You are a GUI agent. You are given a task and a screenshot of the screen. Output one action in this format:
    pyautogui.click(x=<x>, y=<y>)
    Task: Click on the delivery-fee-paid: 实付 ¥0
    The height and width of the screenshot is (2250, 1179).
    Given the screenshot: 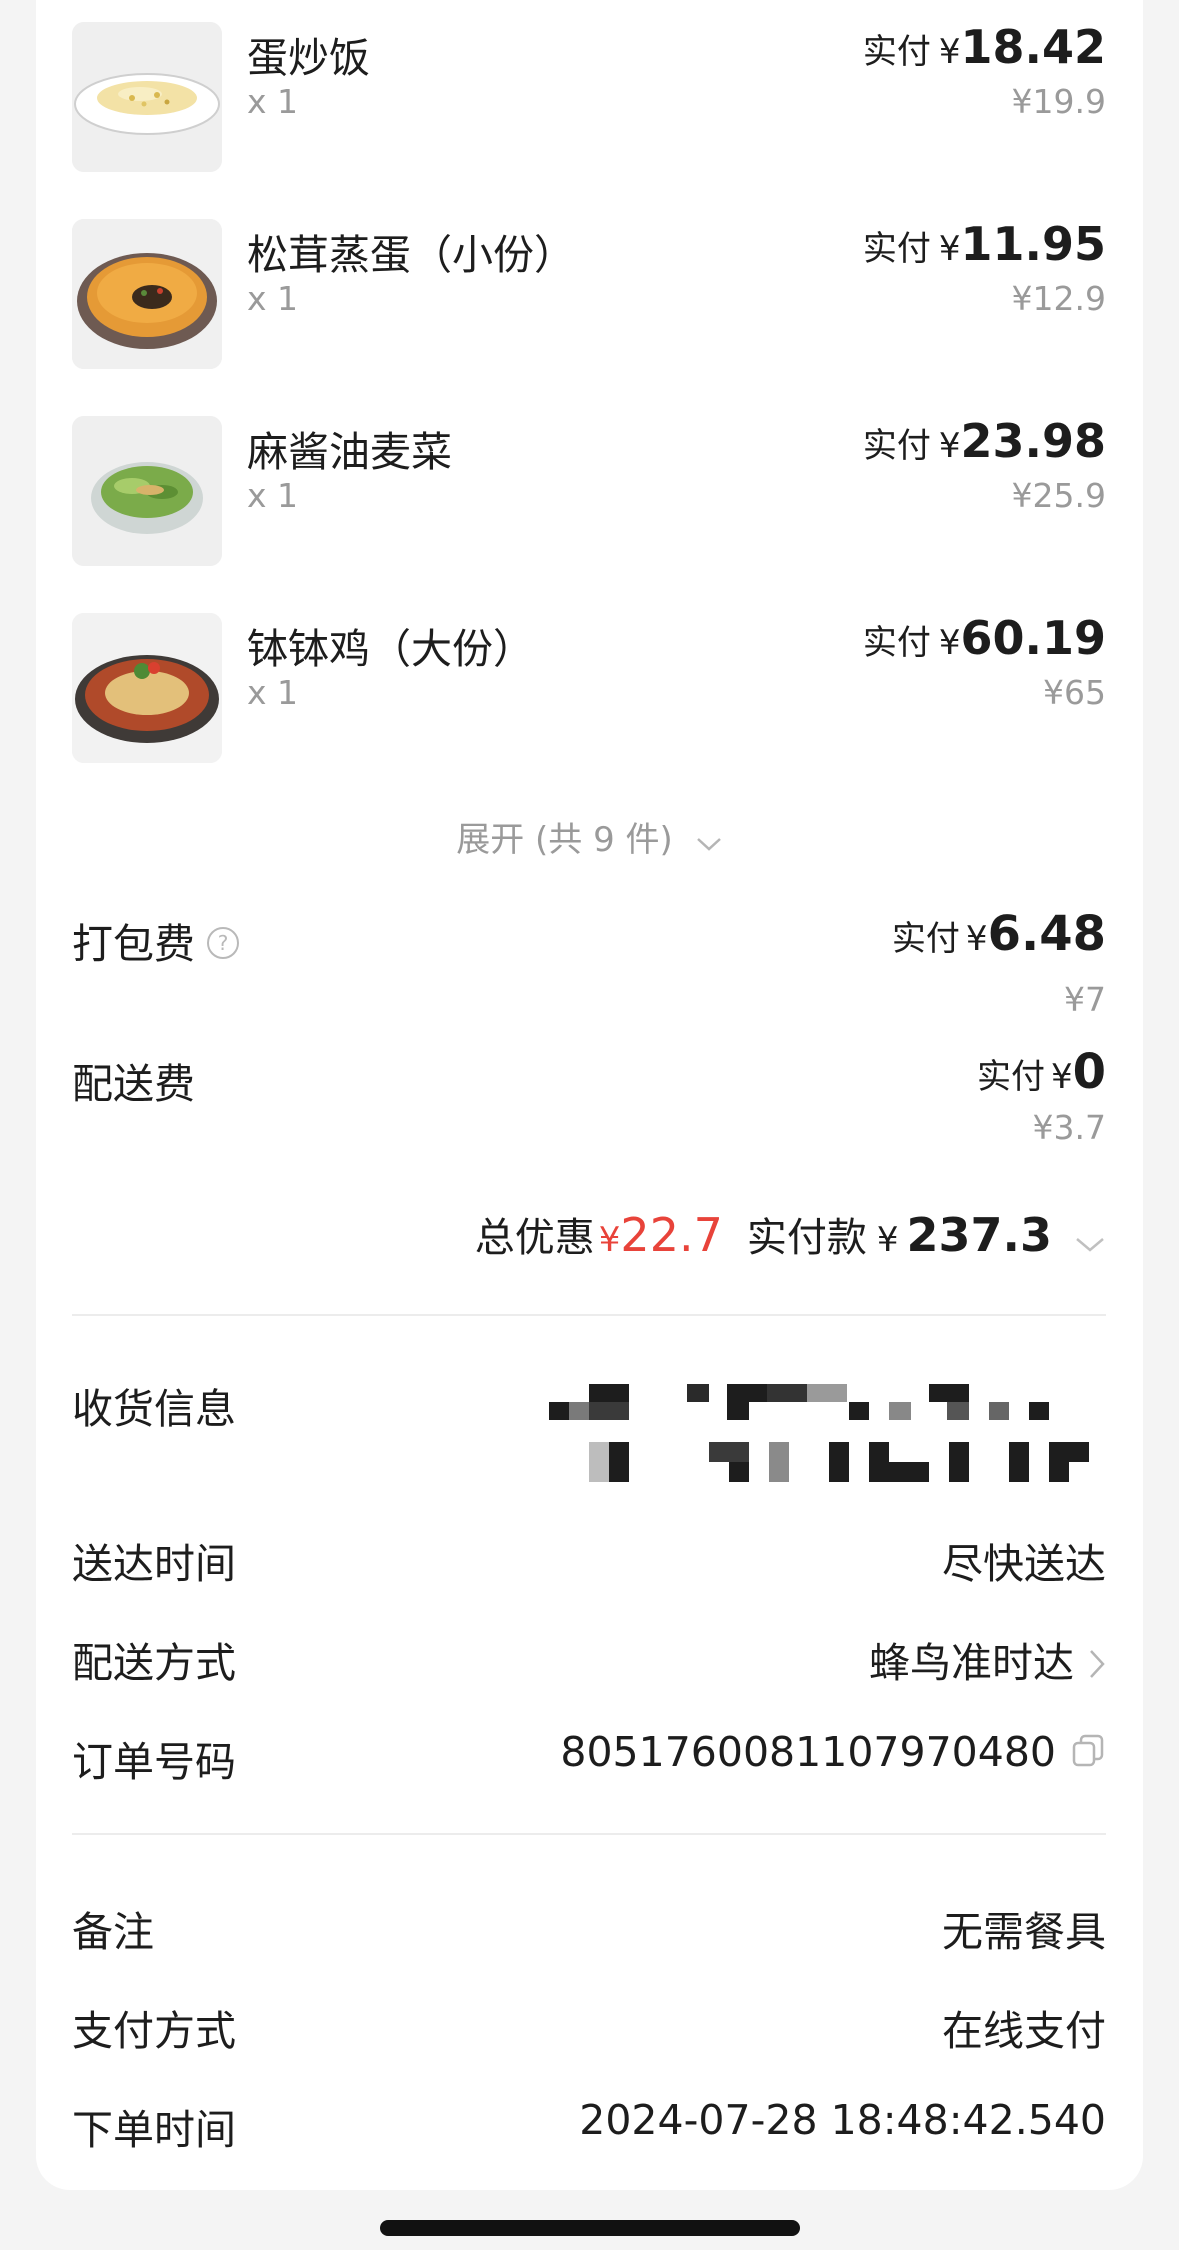 What is the action you would take?
    pyautogui.click(x=1041, y=1072)
    